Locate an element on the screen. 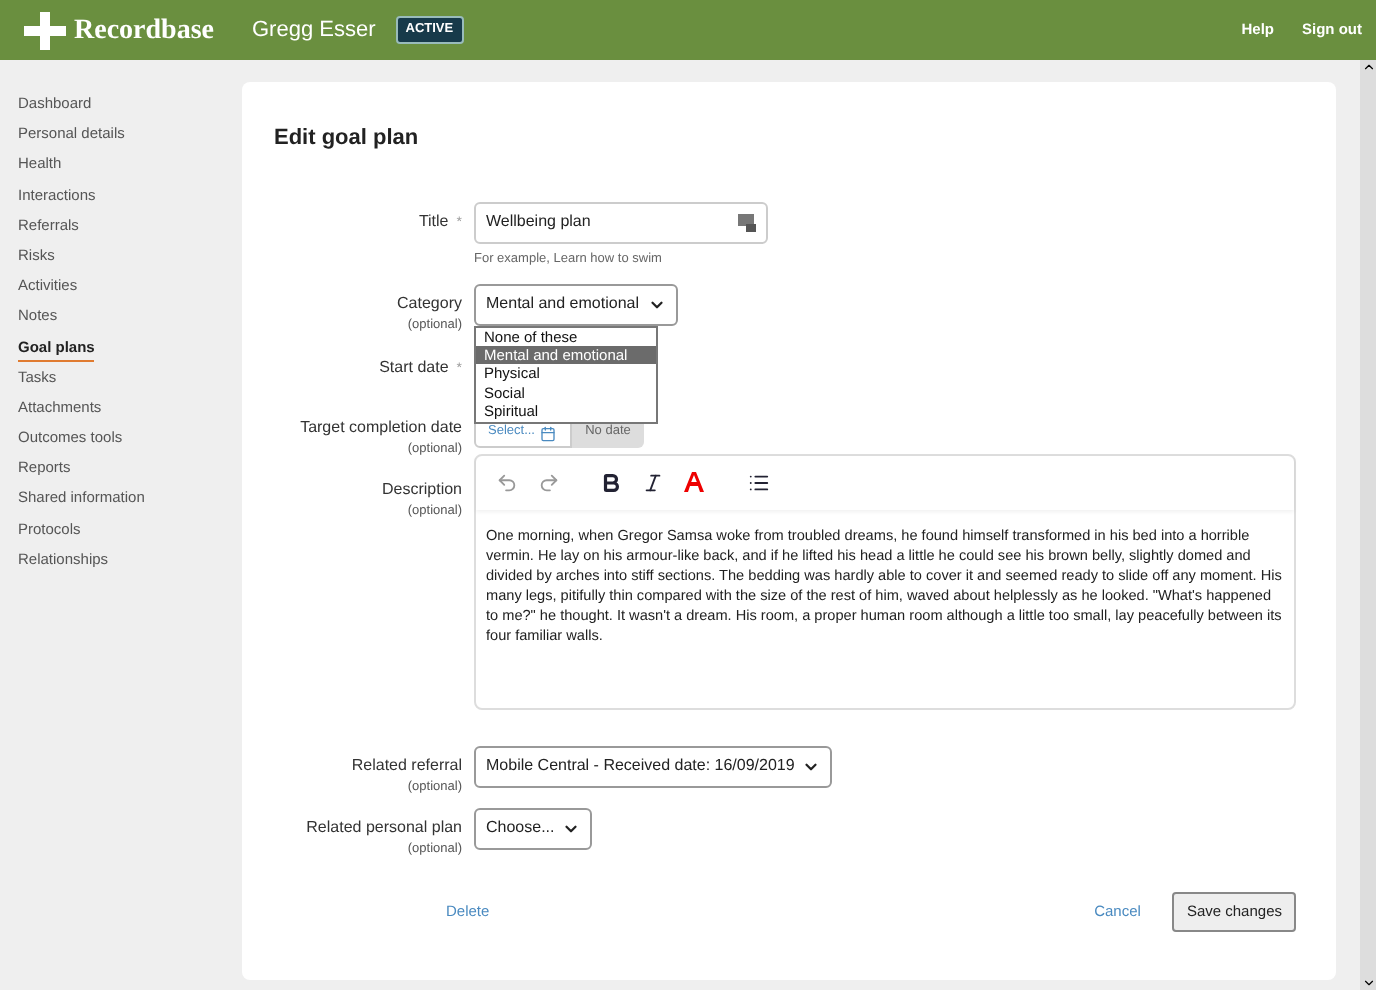 The height and width of the screenshot is (990, 1376). person-name: Gregg Esser is located at coordinates (314, 30).